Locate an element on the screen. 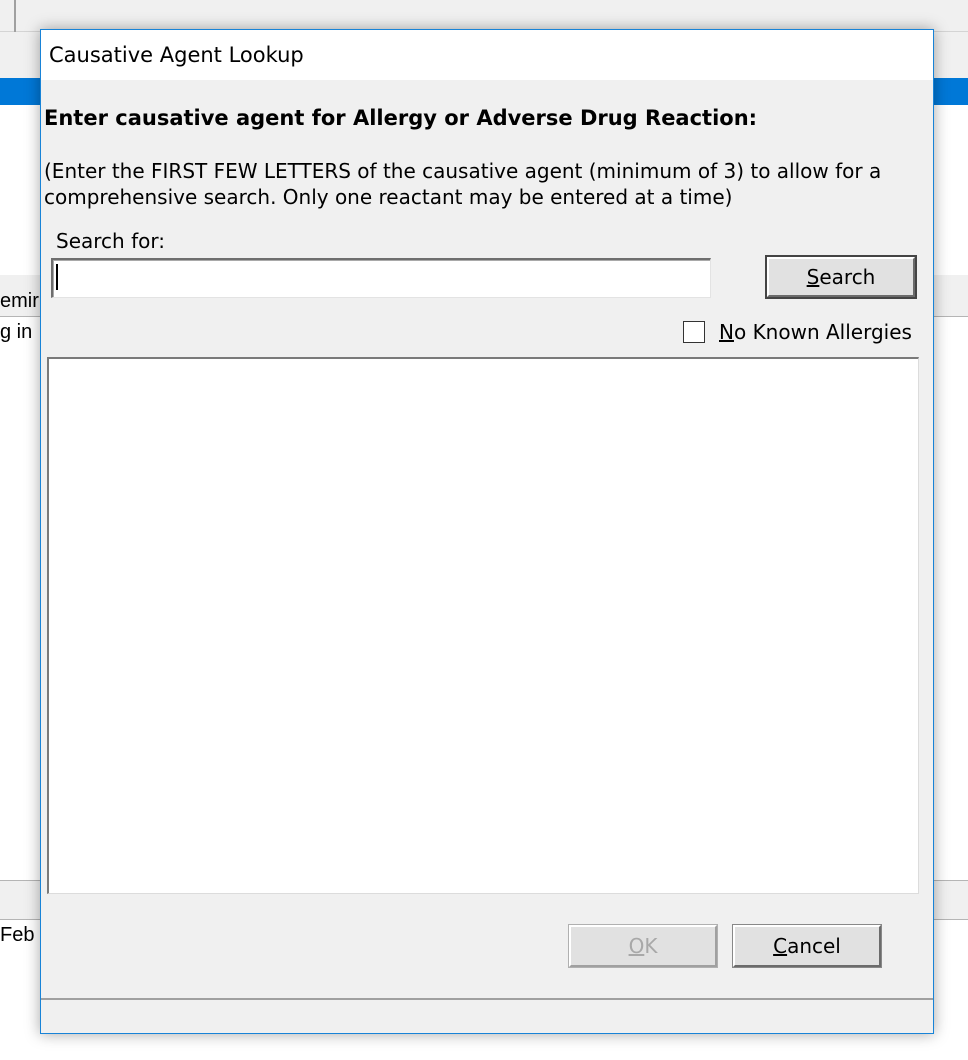 The width and height of the screenshot is (968, 1060). cancel-button-label: ancel is located at coordinates (814, 946).